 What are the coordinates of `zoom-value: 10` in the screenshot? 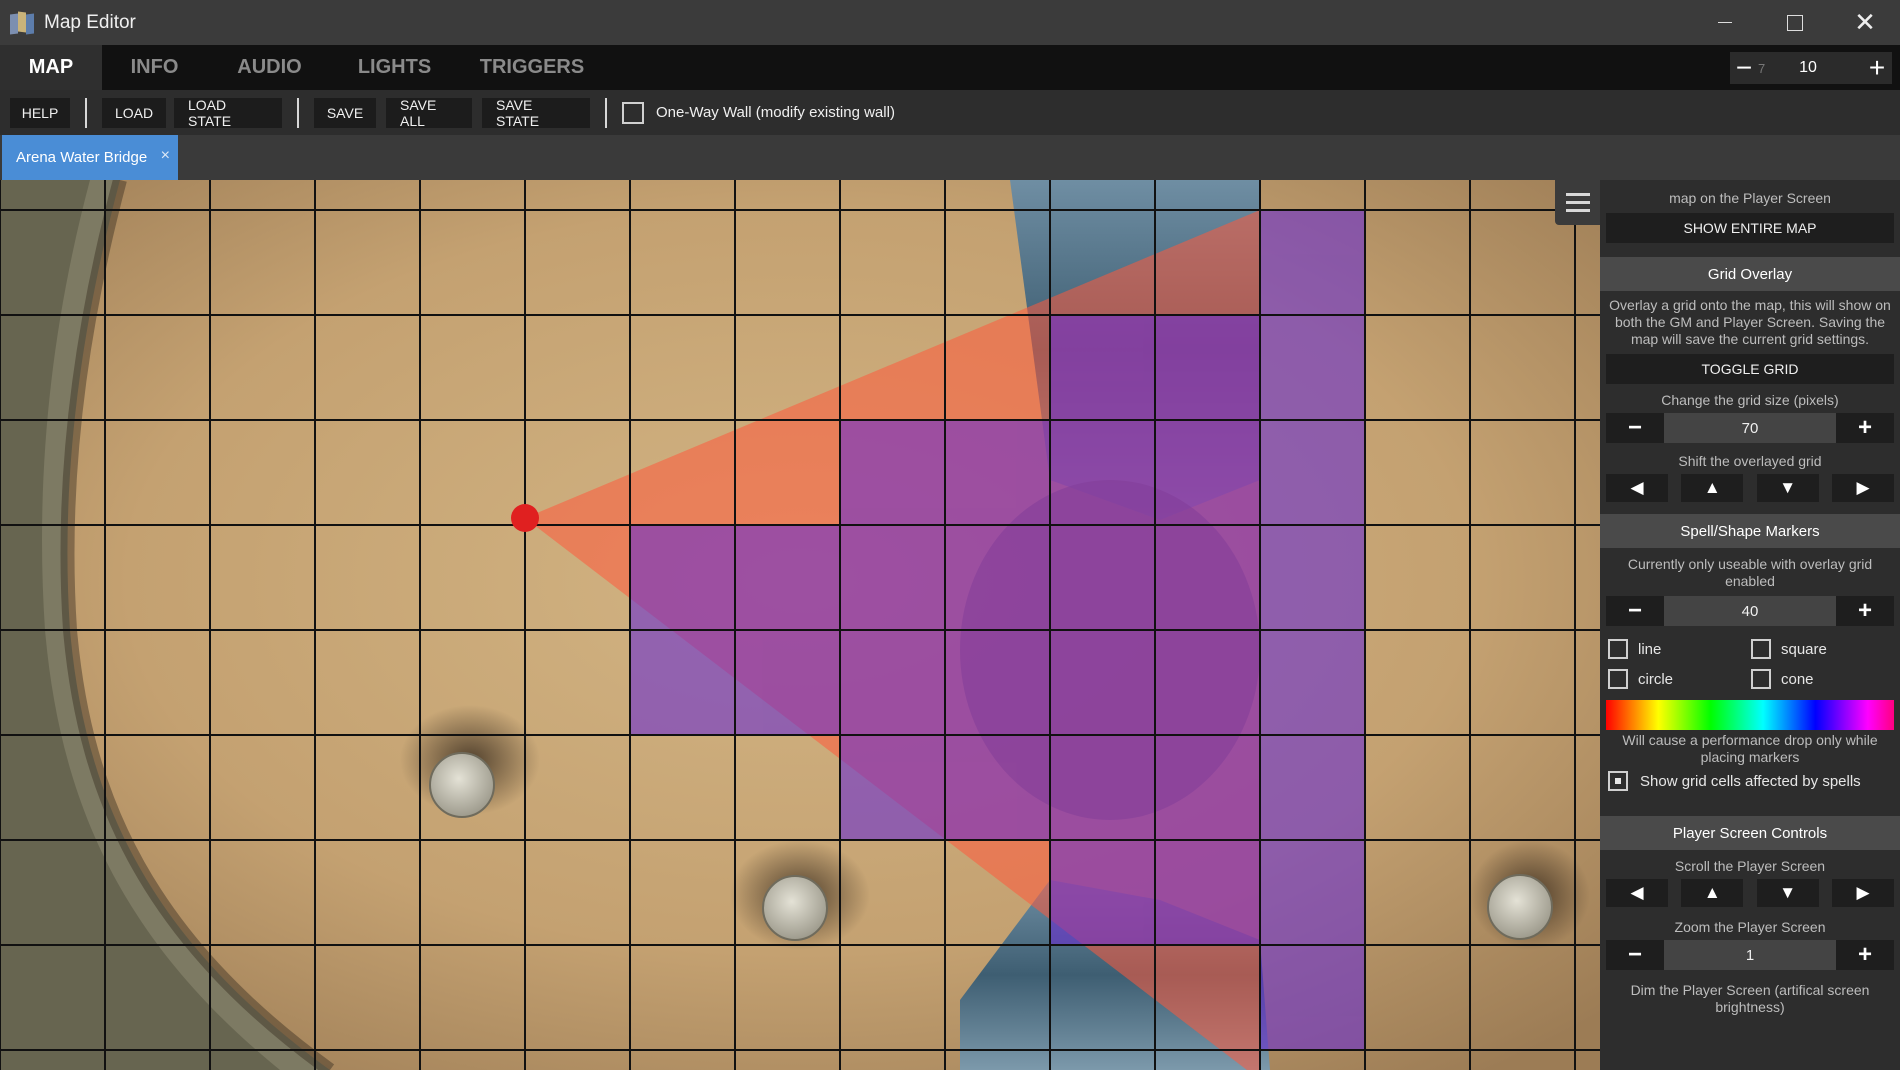 It's located at (1818, 68).